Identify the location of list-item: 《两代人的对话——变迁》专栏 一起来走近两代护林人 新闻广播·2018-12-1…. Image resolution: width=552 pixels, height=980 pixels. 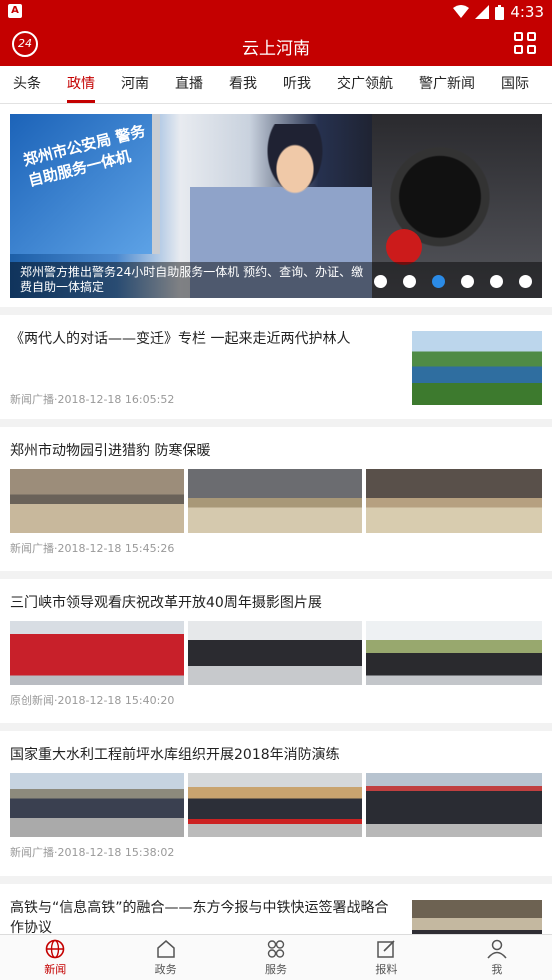
(276, 363).